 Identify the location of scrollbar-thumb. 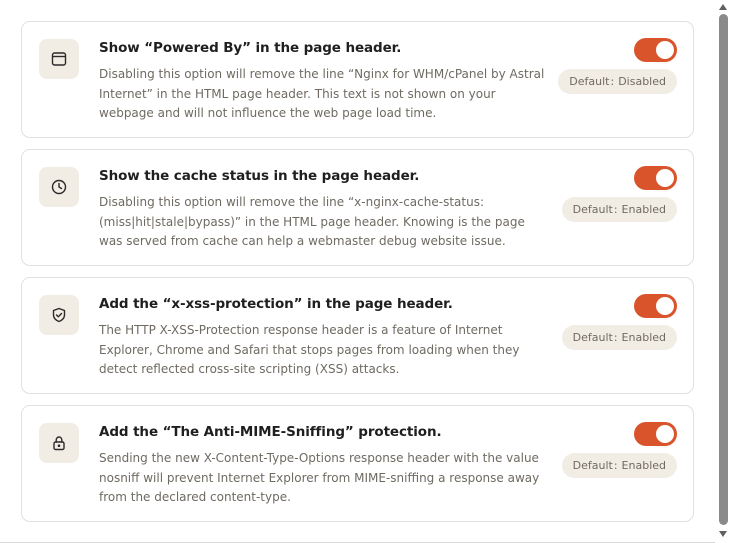
(723, 269).